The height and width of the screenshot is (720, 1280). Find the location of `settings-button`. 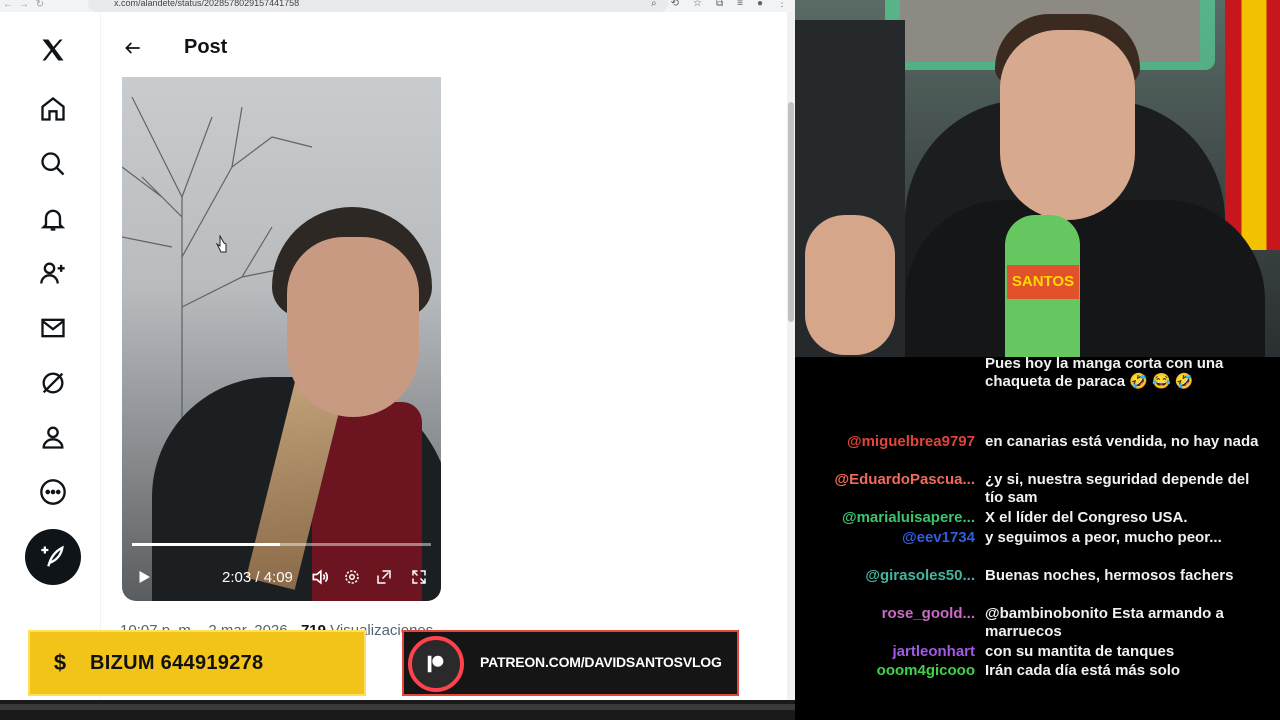

settings-button is located at coordinates (352, 577).